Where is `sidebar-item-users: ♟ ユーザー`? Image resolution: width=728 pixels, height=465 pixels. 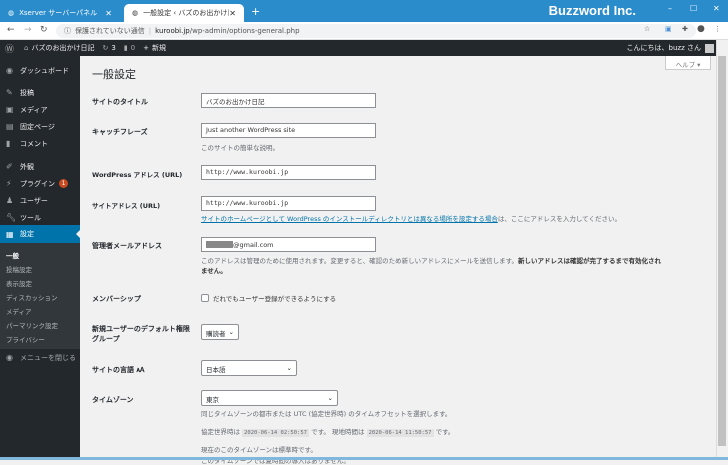
sidebar-item-users: ♟ ユーザー is located at coordinates (40, 200).